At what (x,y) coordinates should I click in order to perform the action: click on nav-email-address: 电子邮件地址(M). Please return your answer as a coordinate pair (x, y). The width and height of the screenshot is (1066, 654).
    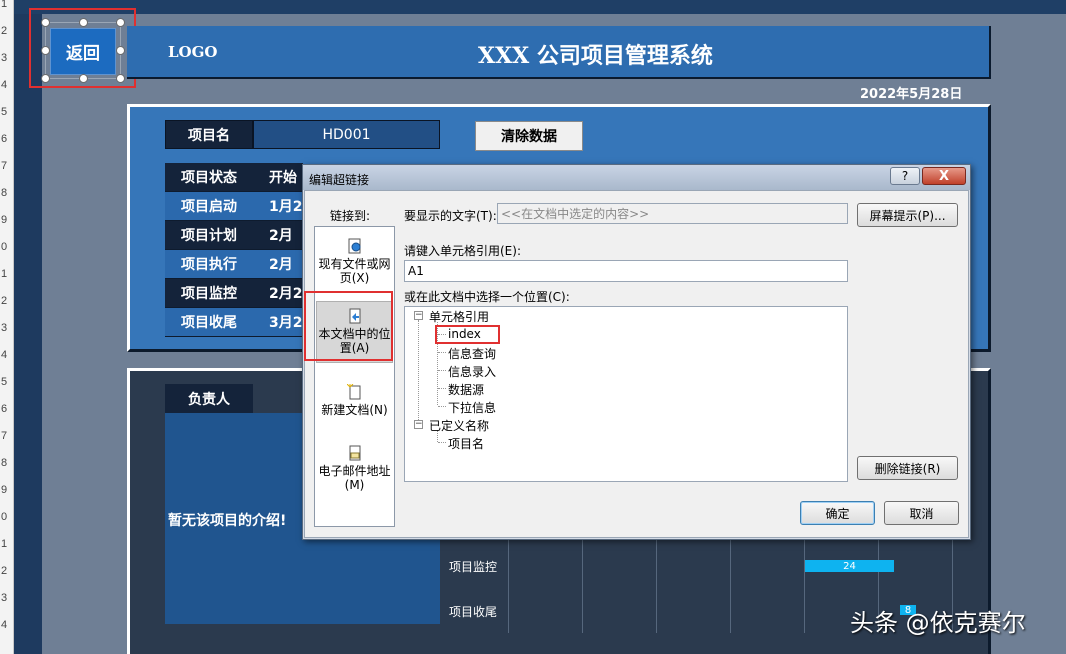
    Looking at the image, I should click on (354, 468).